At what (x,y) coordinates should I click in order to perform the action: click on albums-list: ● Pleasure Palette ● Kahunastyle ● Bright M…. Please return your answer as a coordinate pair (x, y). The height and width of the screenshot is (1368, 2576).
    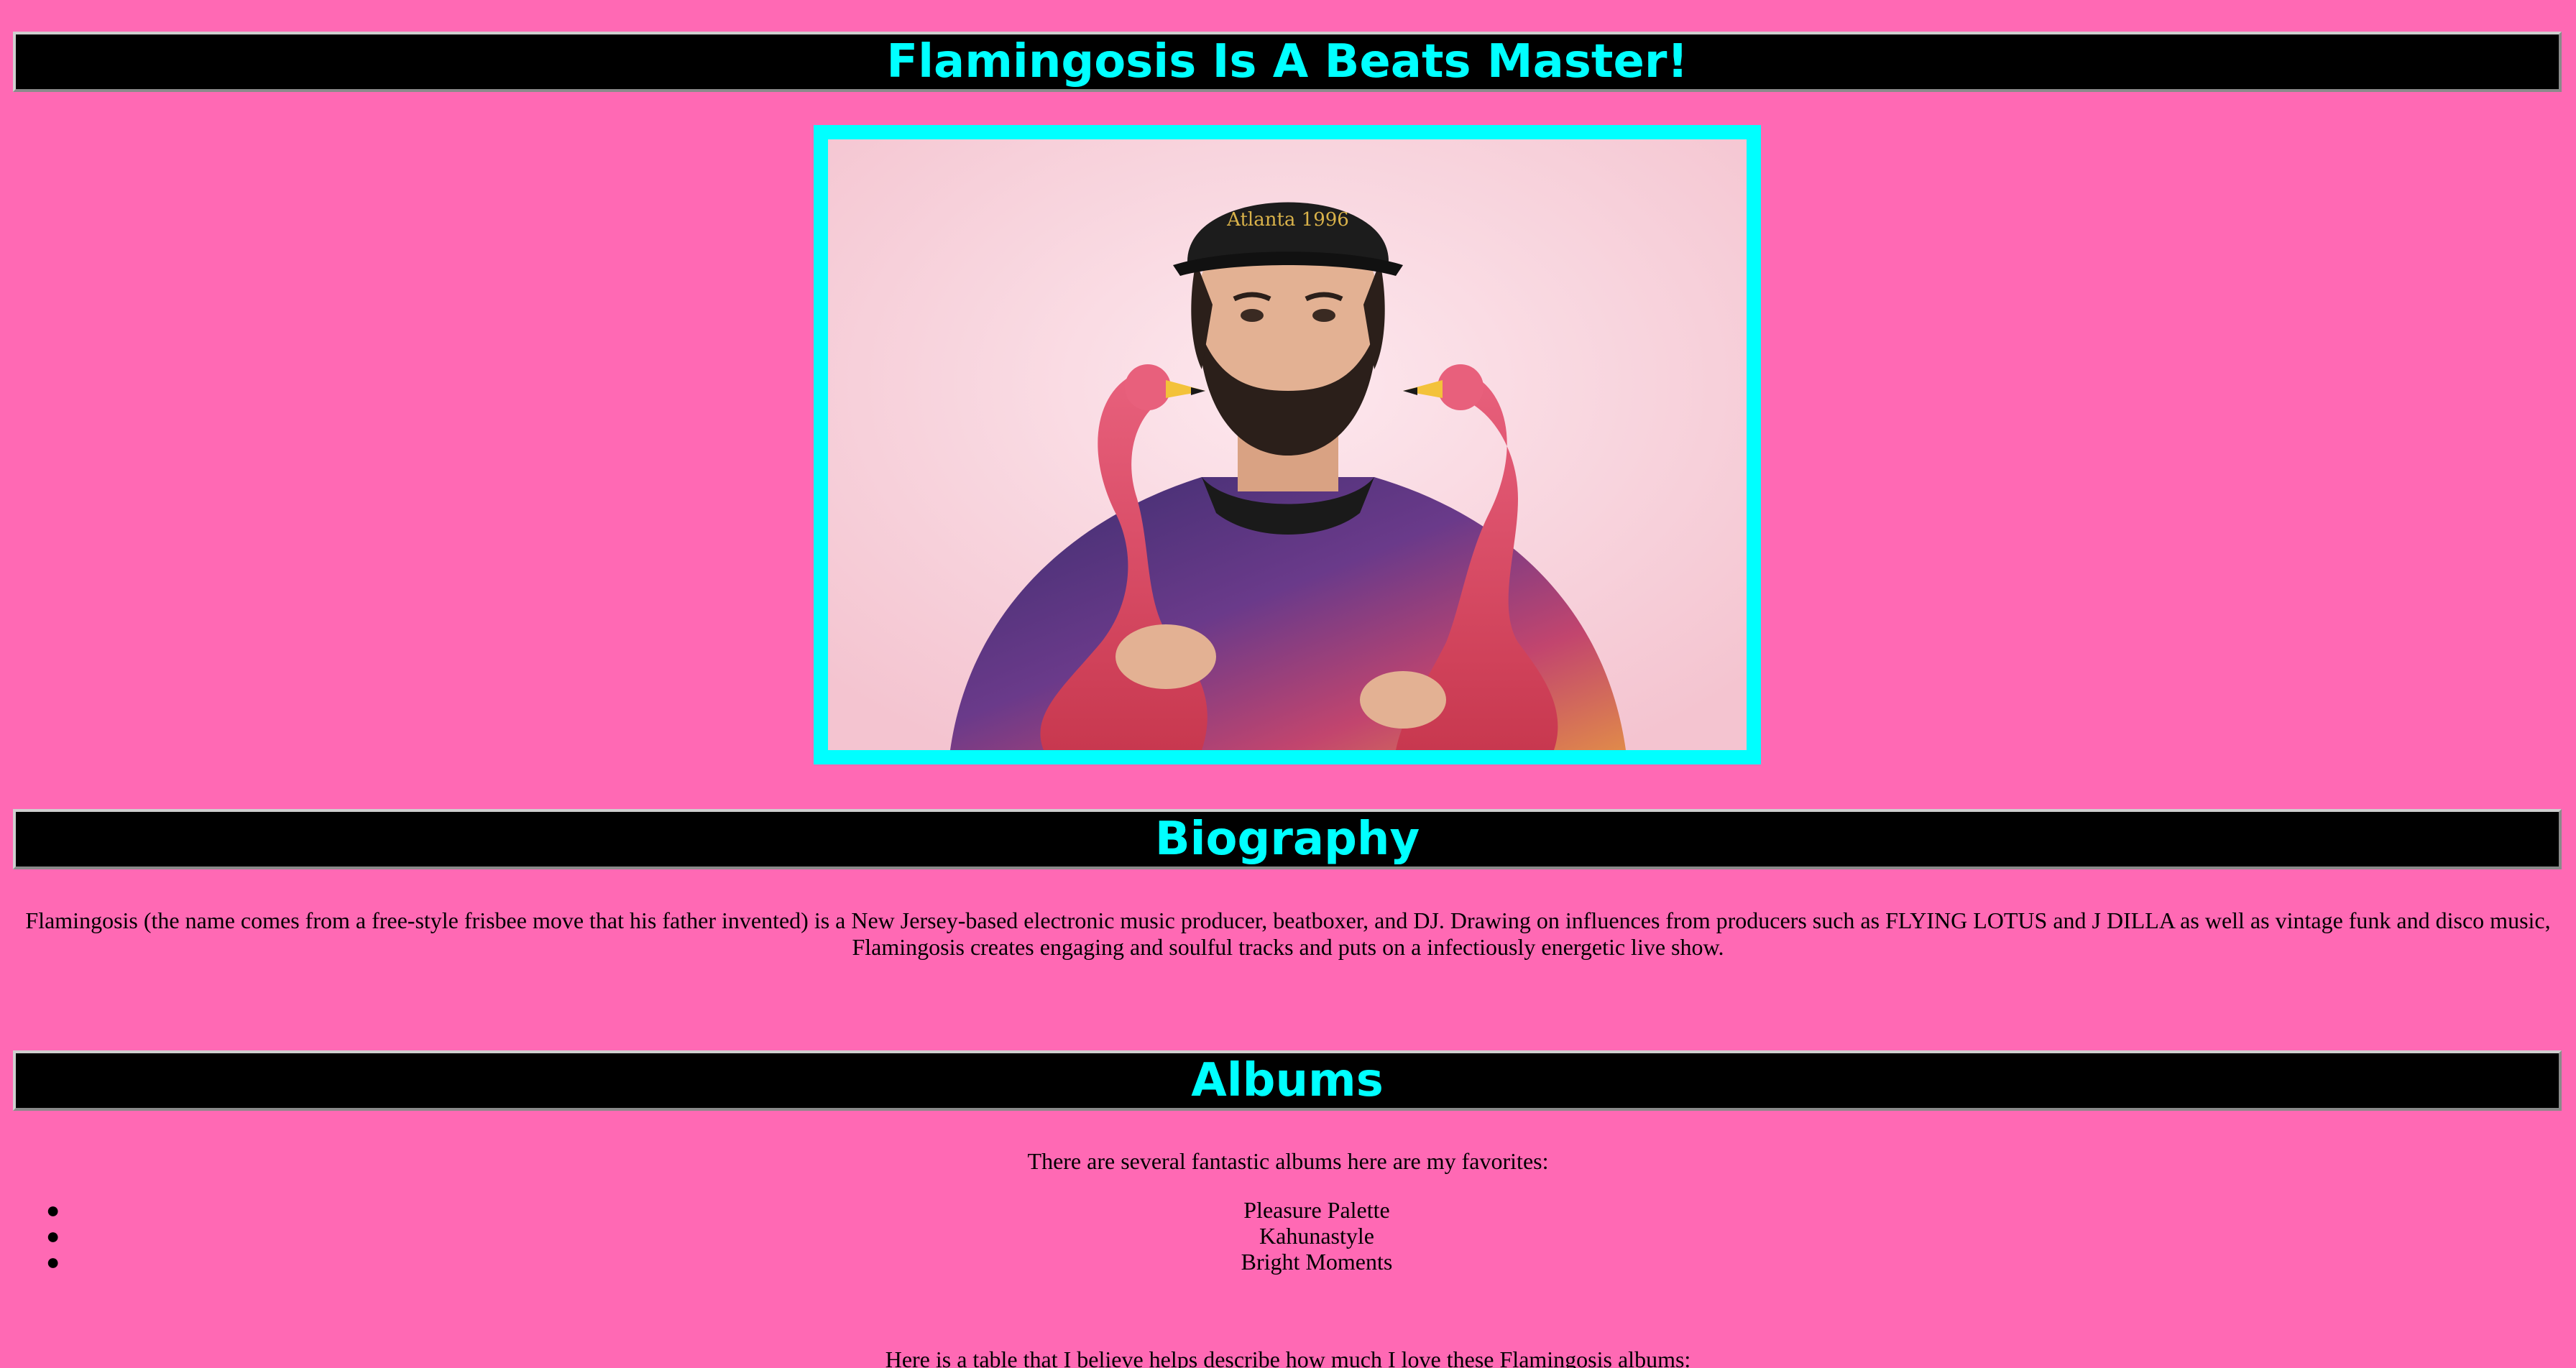
    Looking at the image, I should click on (1288, 1236).